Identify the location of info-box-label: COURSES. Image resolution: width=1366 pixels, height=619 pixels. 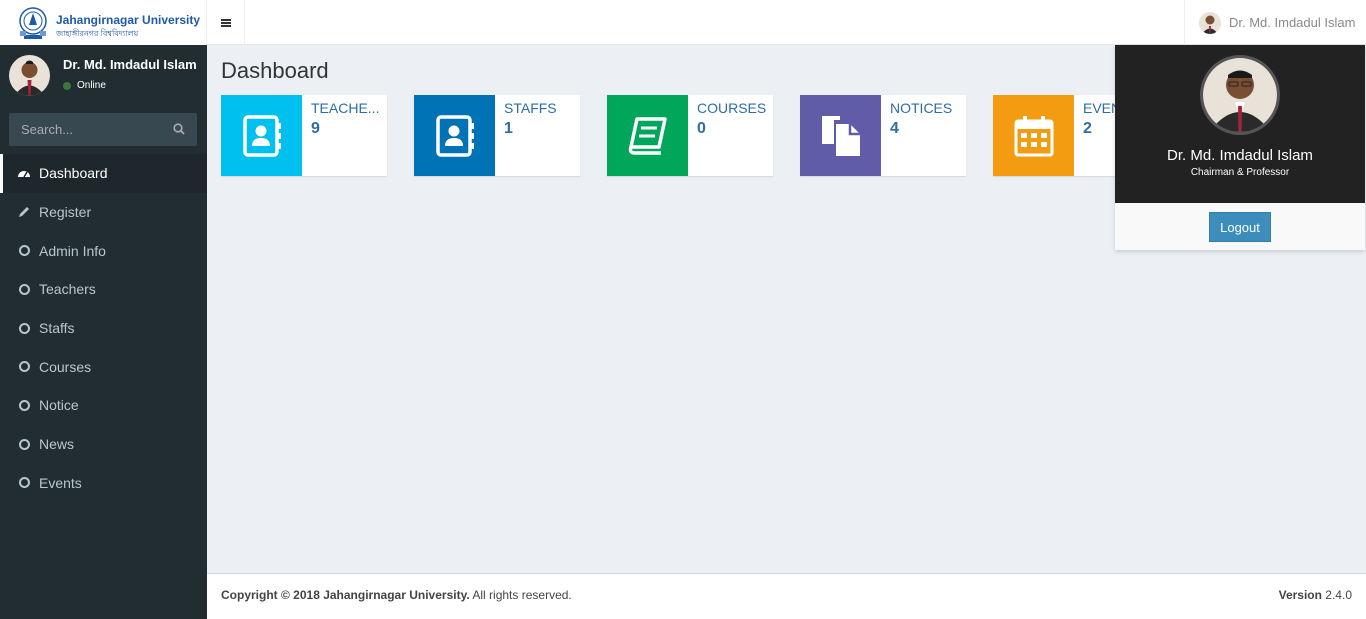
(732, 108).